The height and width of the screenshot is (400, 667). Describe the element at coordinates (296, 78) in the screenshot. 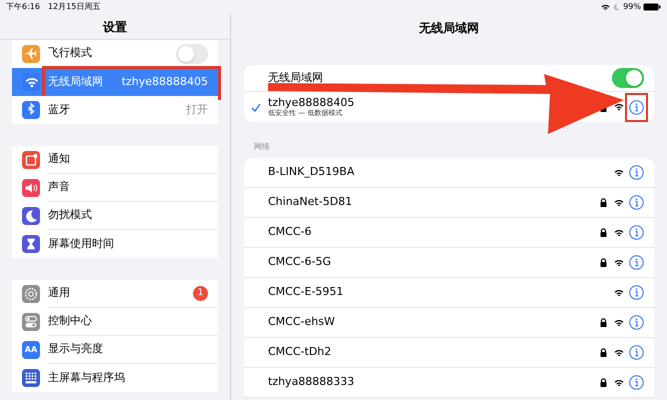

I see `wifi-label: 无线局域网` at that location.